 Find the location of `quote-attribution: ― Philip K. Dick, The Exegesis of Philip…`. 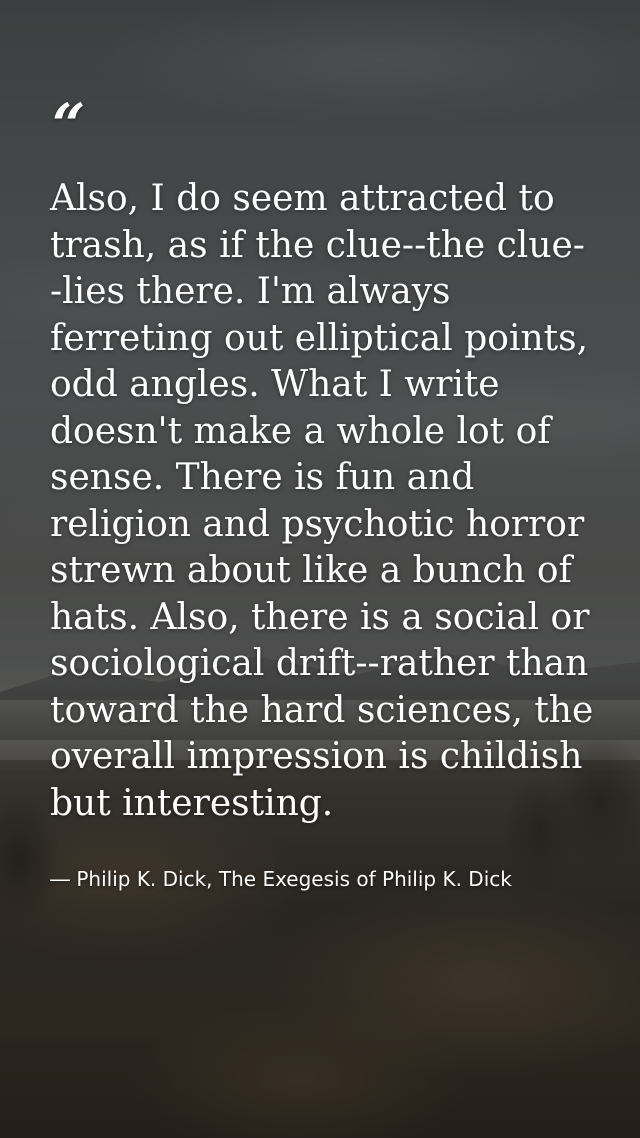

quote-attribution: ― Philip K. Dick, The Exegesis of Philip… is located at coordinates (281, 879).